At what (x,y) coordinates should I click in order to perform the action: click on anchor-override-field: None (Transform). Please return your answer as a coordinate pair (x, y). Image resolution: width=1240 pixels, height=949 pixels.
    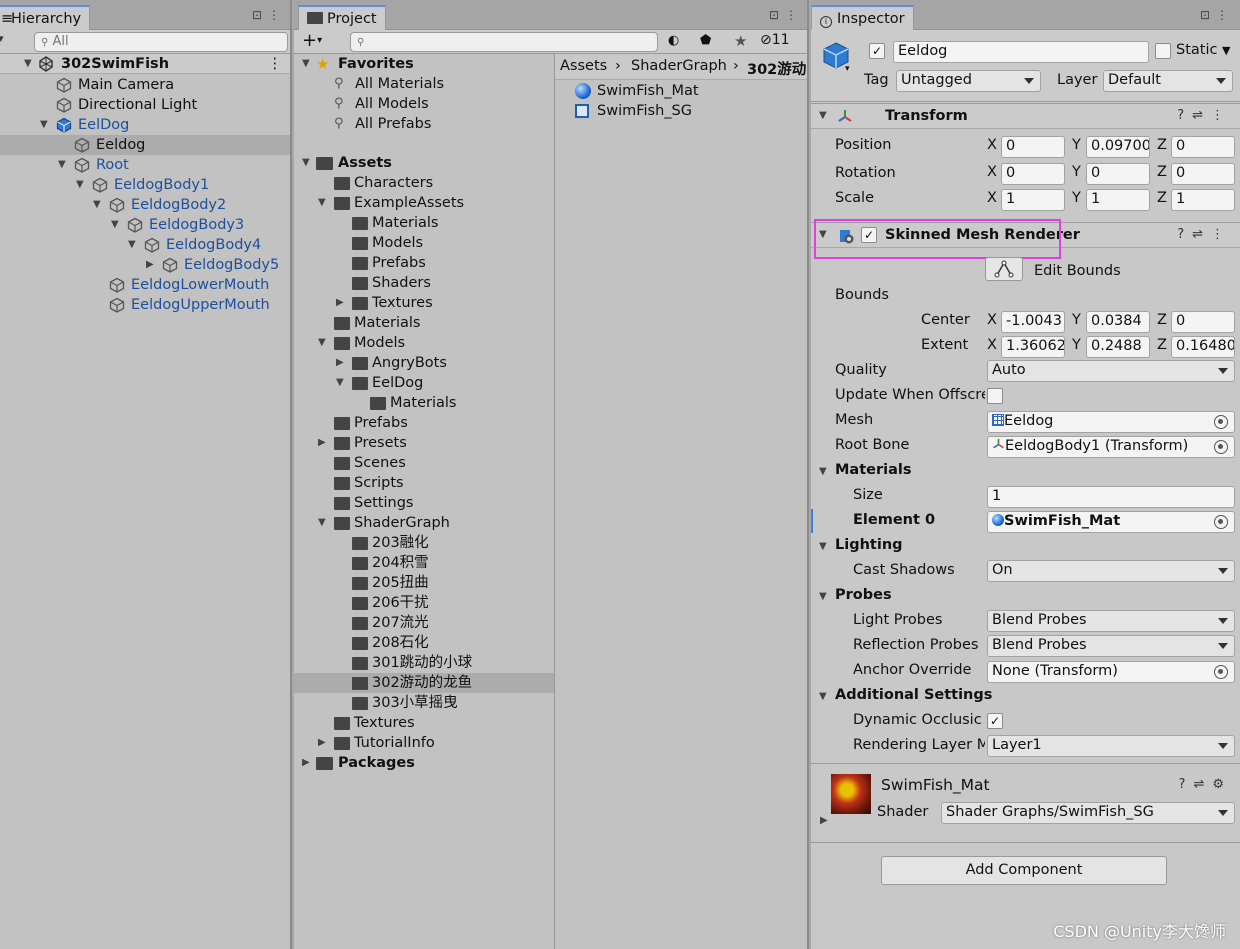
    Looking at the image, I should click on (1111, 672).